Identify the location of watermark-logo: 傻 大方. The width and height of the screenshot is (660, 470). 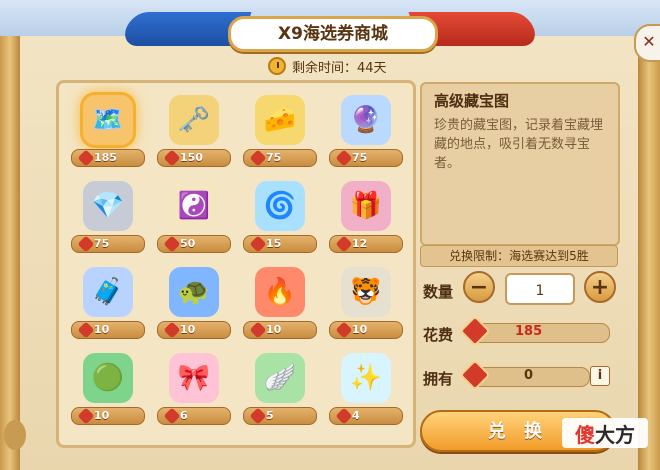
(605, 433).